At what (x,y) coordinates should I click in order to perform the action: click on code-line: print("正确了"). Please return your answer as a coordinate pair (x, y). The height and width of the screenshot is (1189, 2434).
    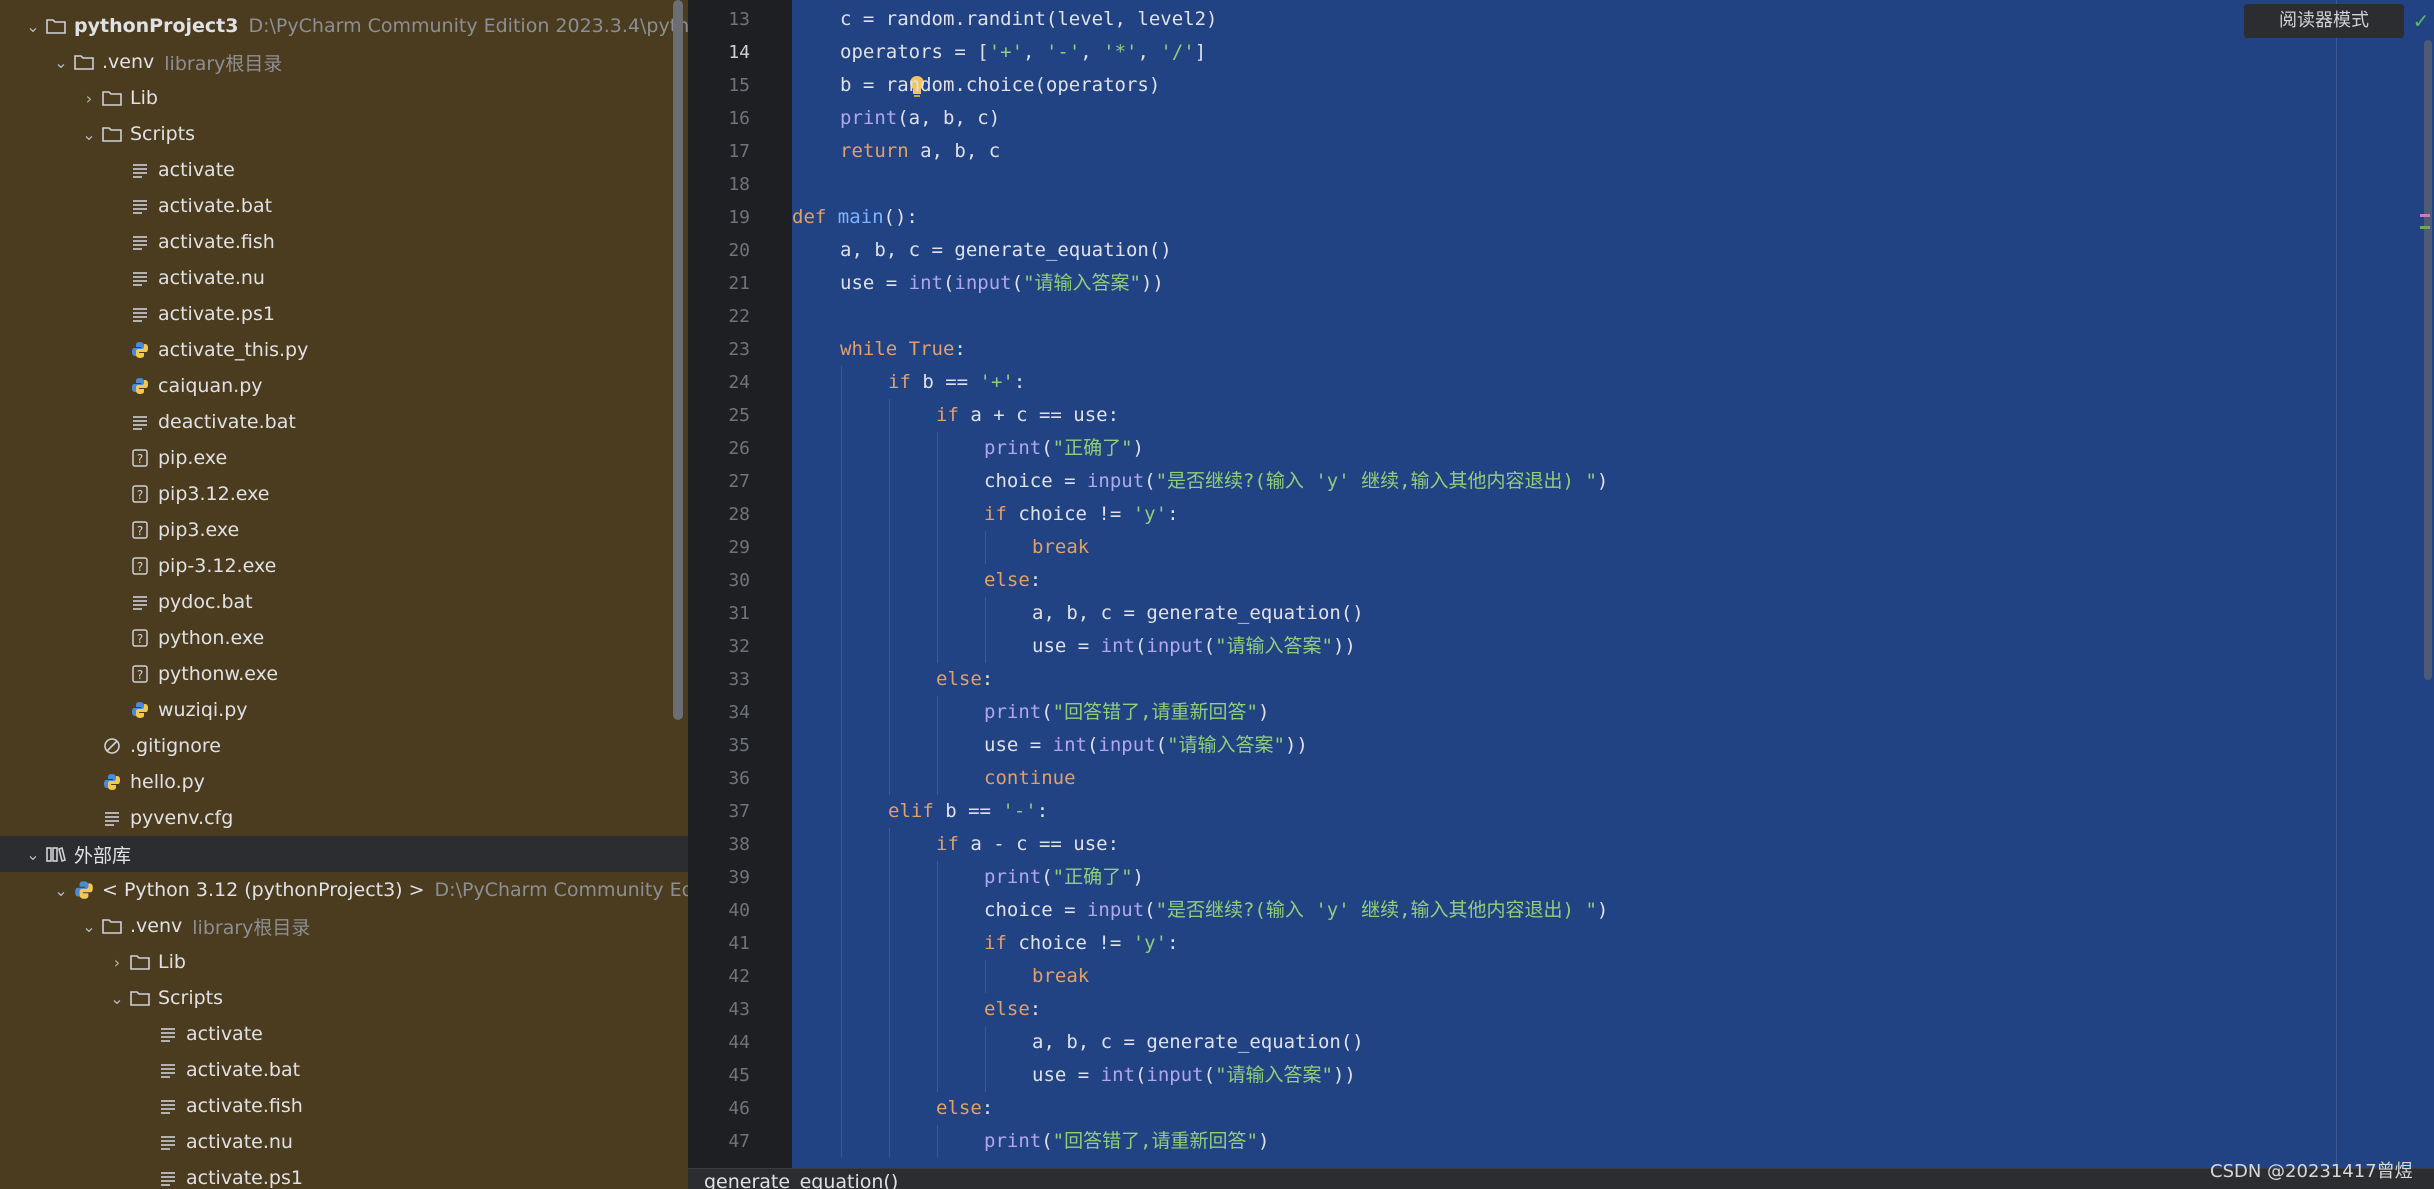
    Looking at the image, I should click on (1064, 448).